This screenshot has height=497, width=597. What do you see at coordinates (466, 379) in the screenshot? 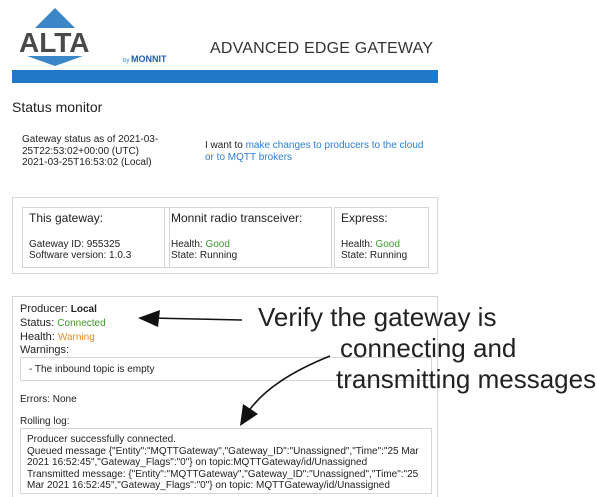
I see `annotation-text: transmitting messages.` at bounding box center [466, 379].